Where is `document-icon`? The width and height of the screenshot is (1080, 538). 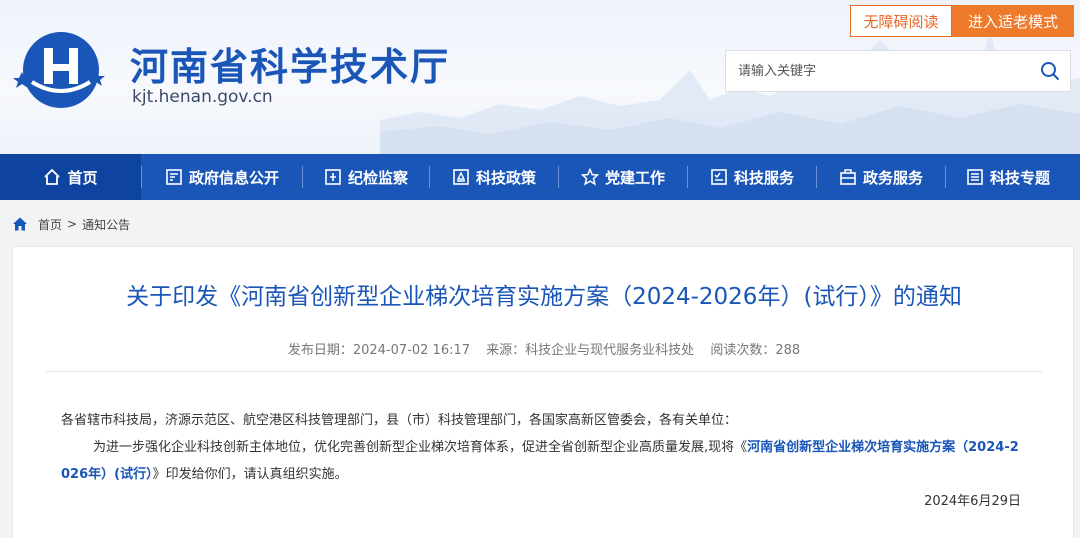 document-icon is located at coordinates (174, 177).